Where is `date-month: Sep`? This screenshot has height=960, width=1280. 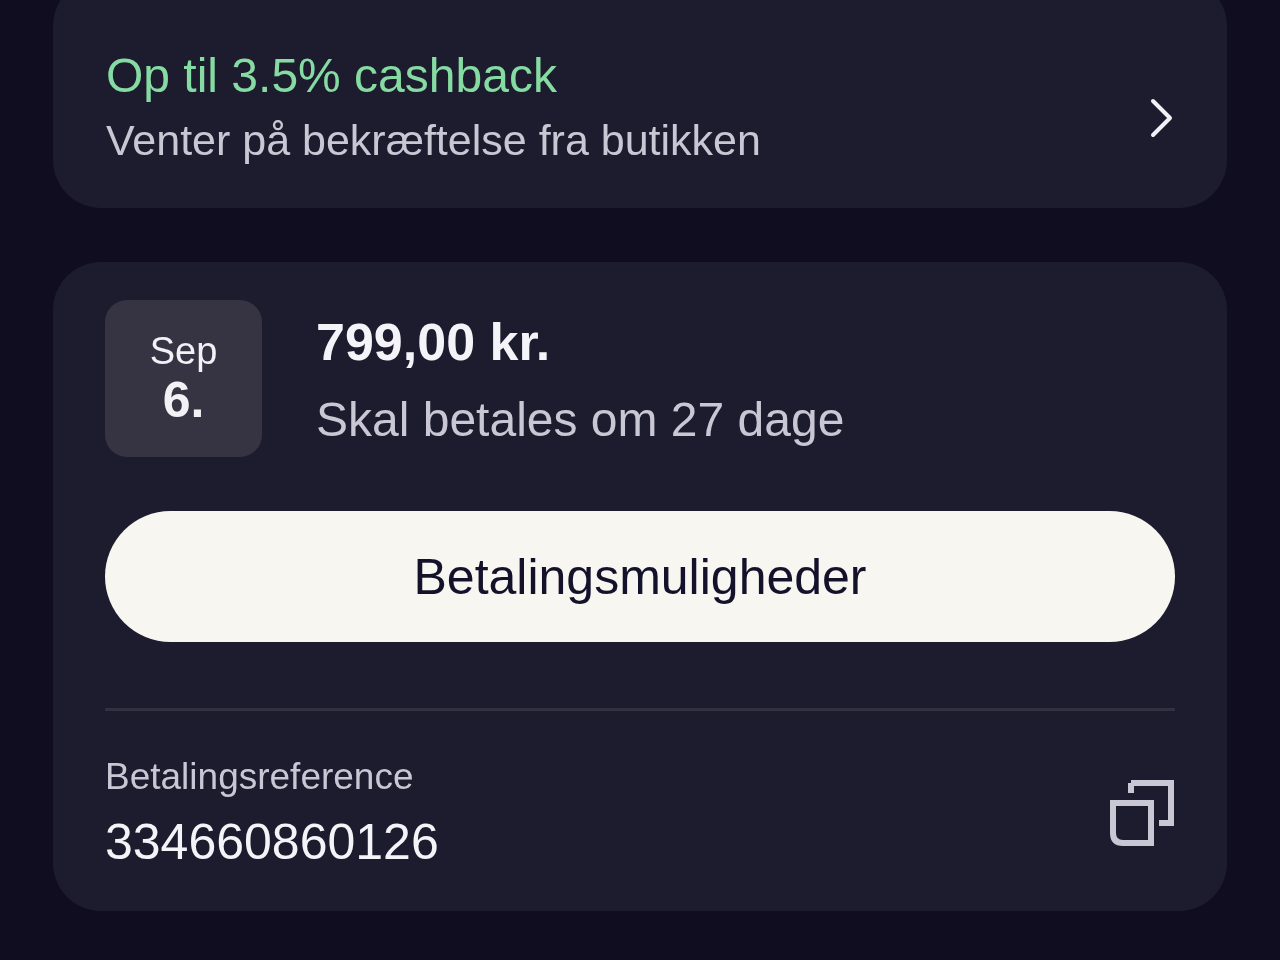 date-month: Sep is located at coordinates (183, 350).